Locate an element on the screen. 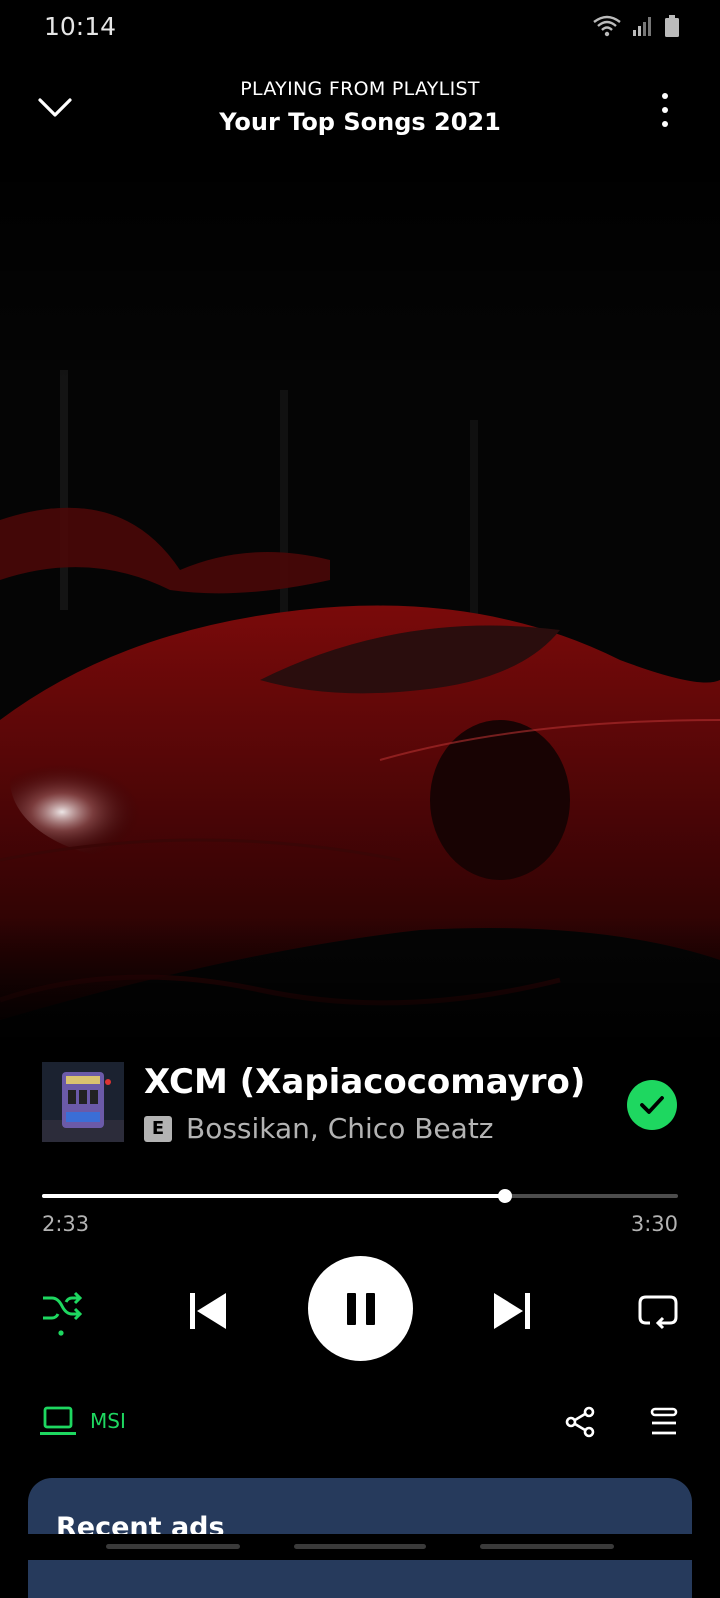 This screenshot has width=720, height=1598. check-circle-icon is located at coordinates (652, 1105).